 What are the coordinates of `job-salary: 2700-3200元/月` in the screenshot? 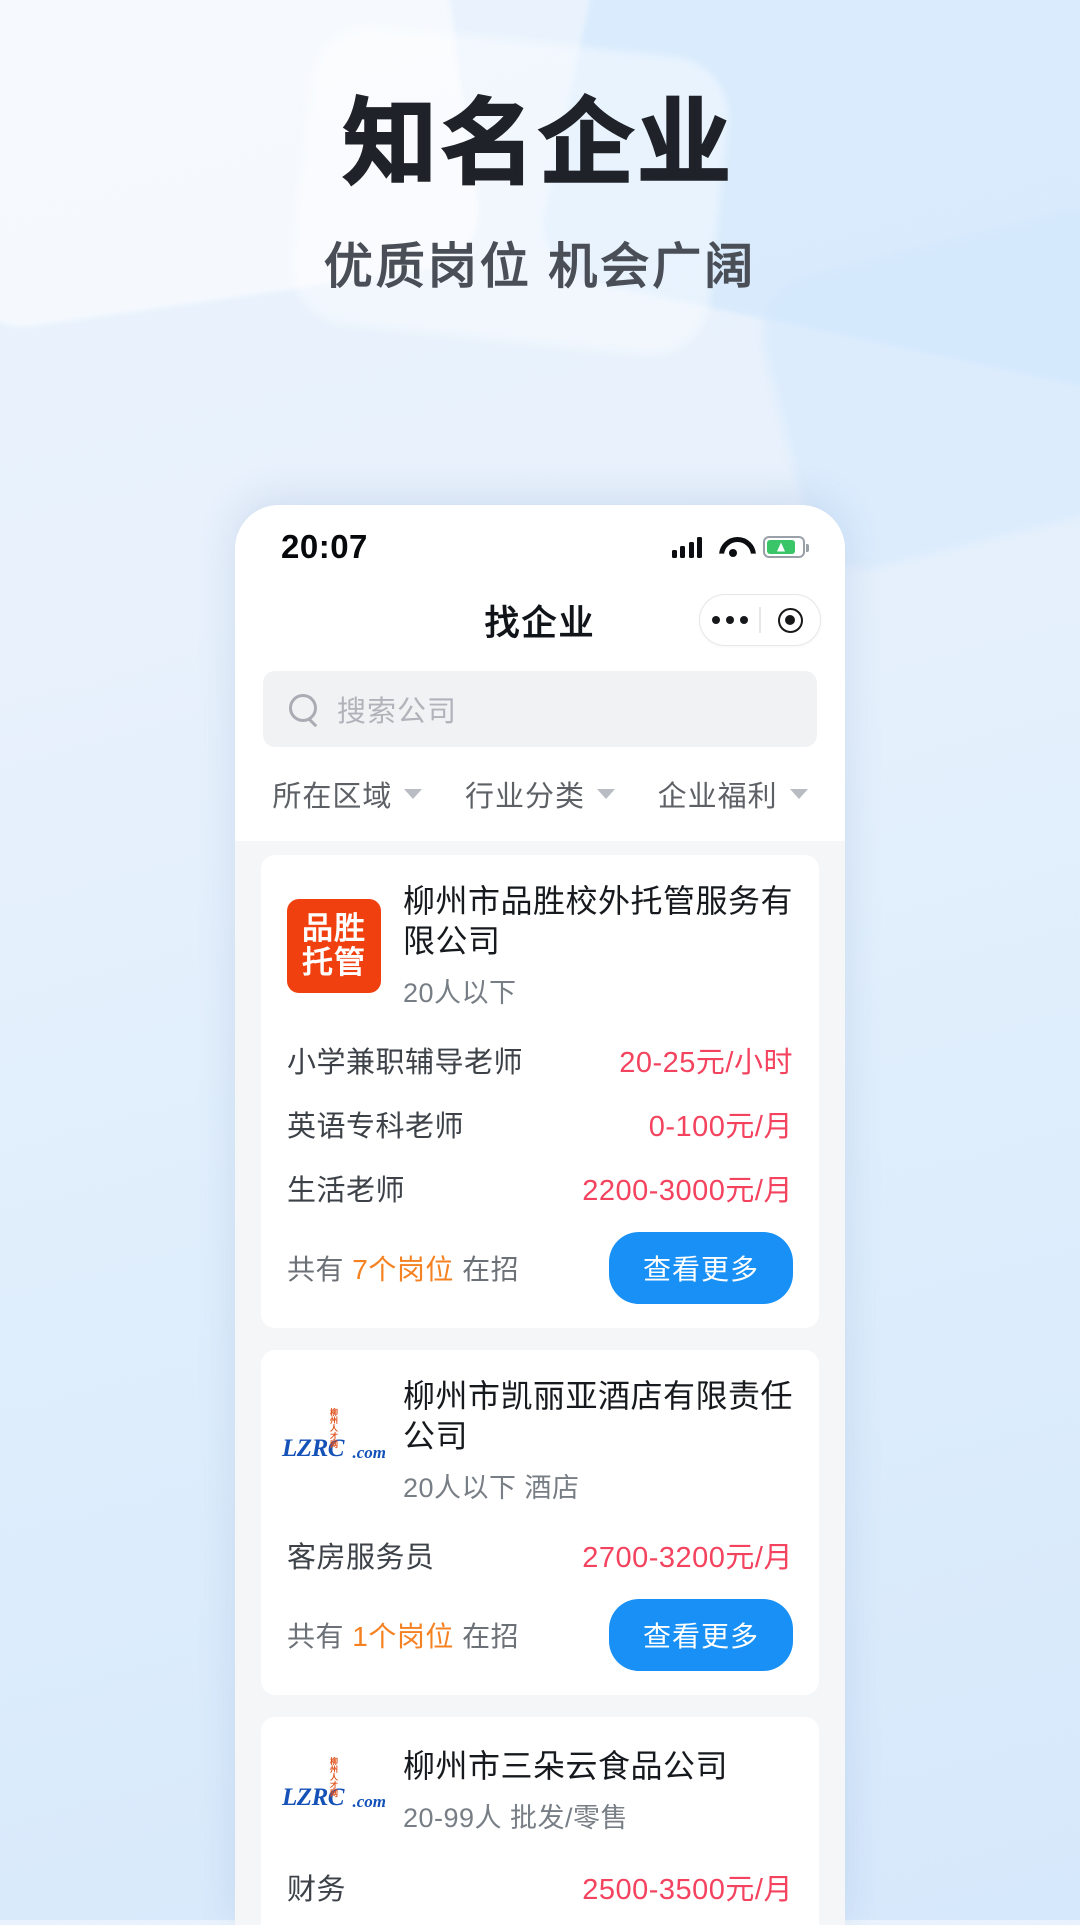 It's located at (687, 1558).